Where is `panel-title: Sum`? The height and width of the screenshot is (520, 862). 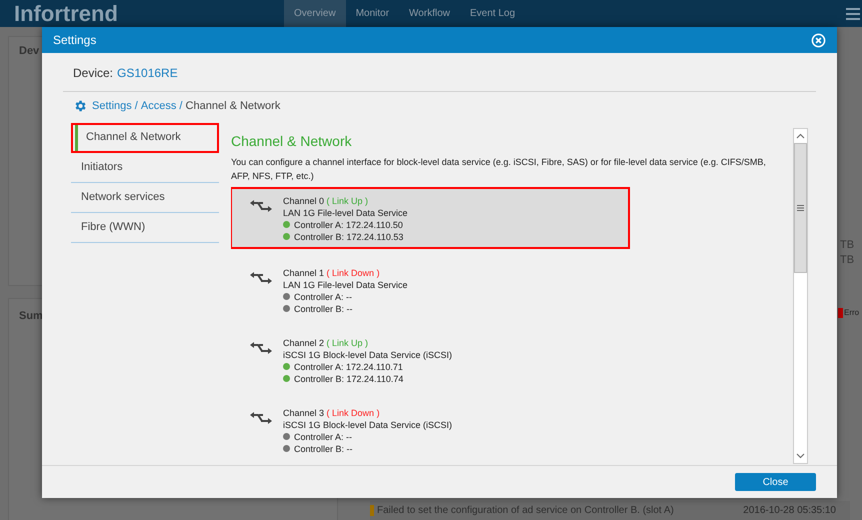
panel-title: Sum is located at coordinates (31, 316).